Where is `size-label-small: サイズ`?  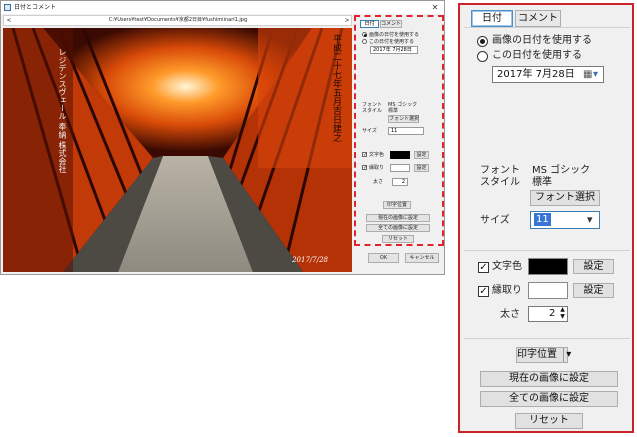 size-label-small: サイズ is located at coordinates (369, 131).